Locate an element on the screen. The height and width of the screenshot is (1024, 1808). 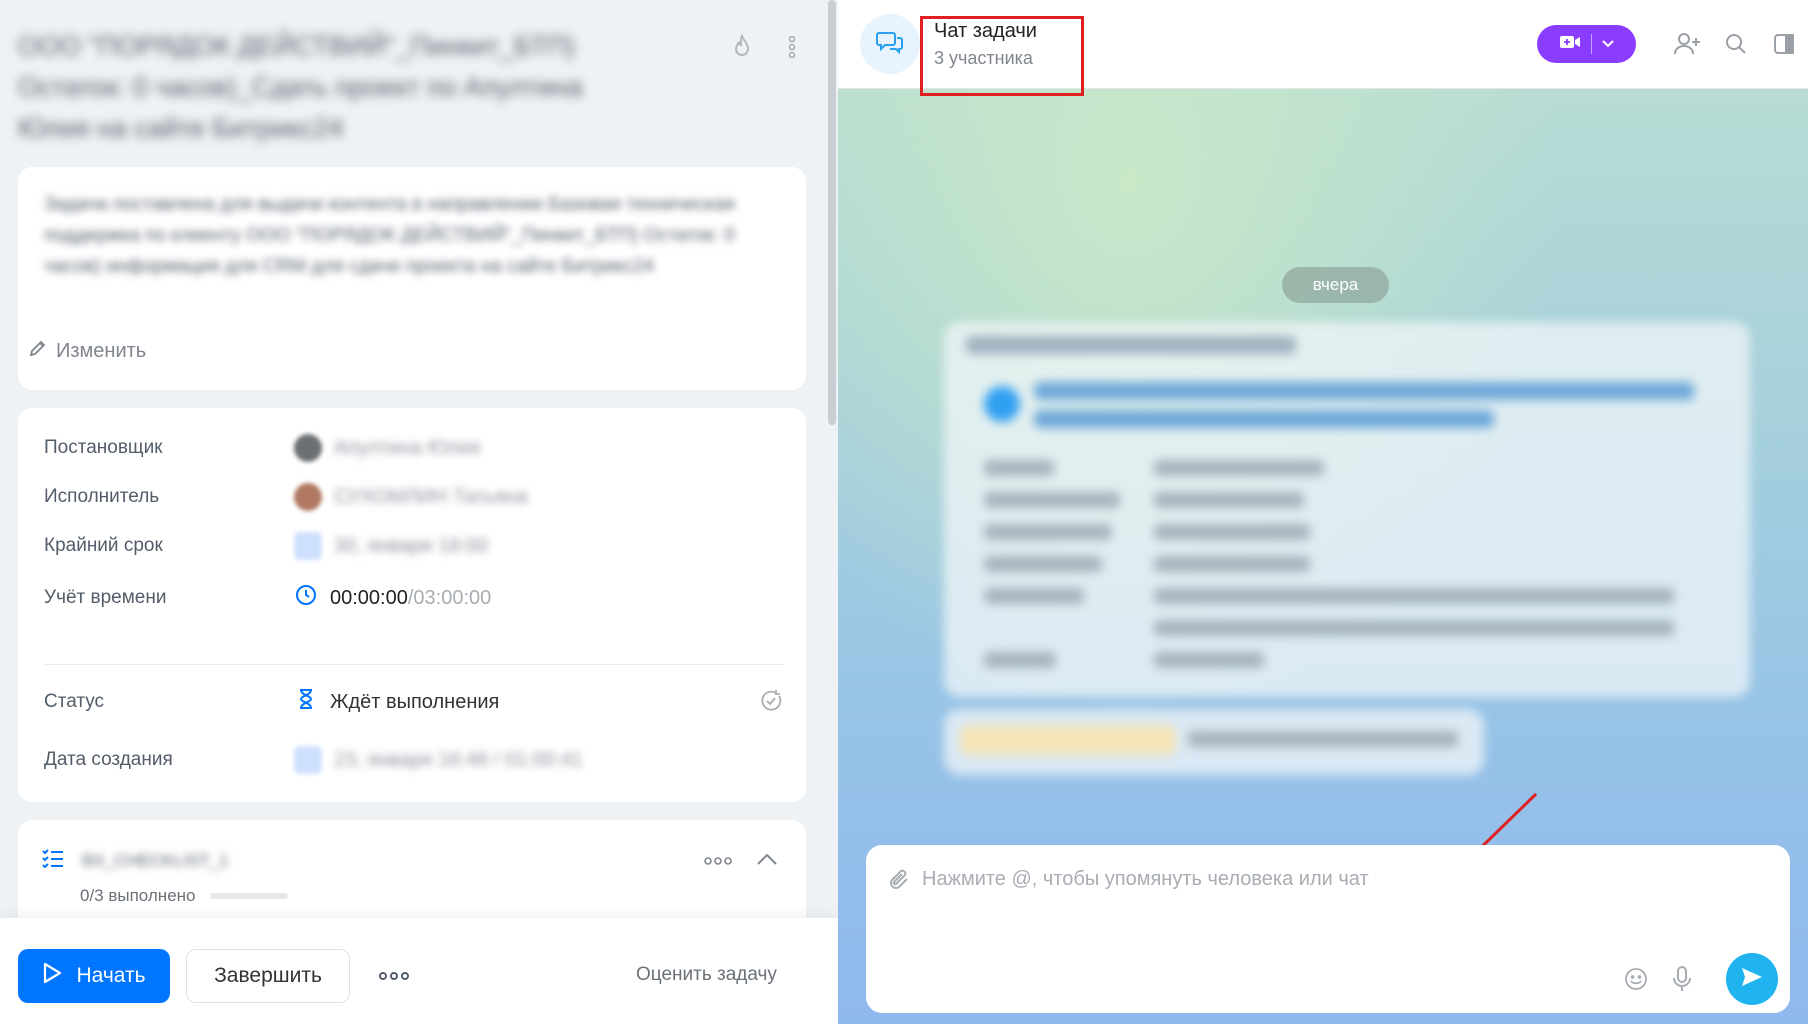
chevron-up-icon is located at coordinates (767, 860).